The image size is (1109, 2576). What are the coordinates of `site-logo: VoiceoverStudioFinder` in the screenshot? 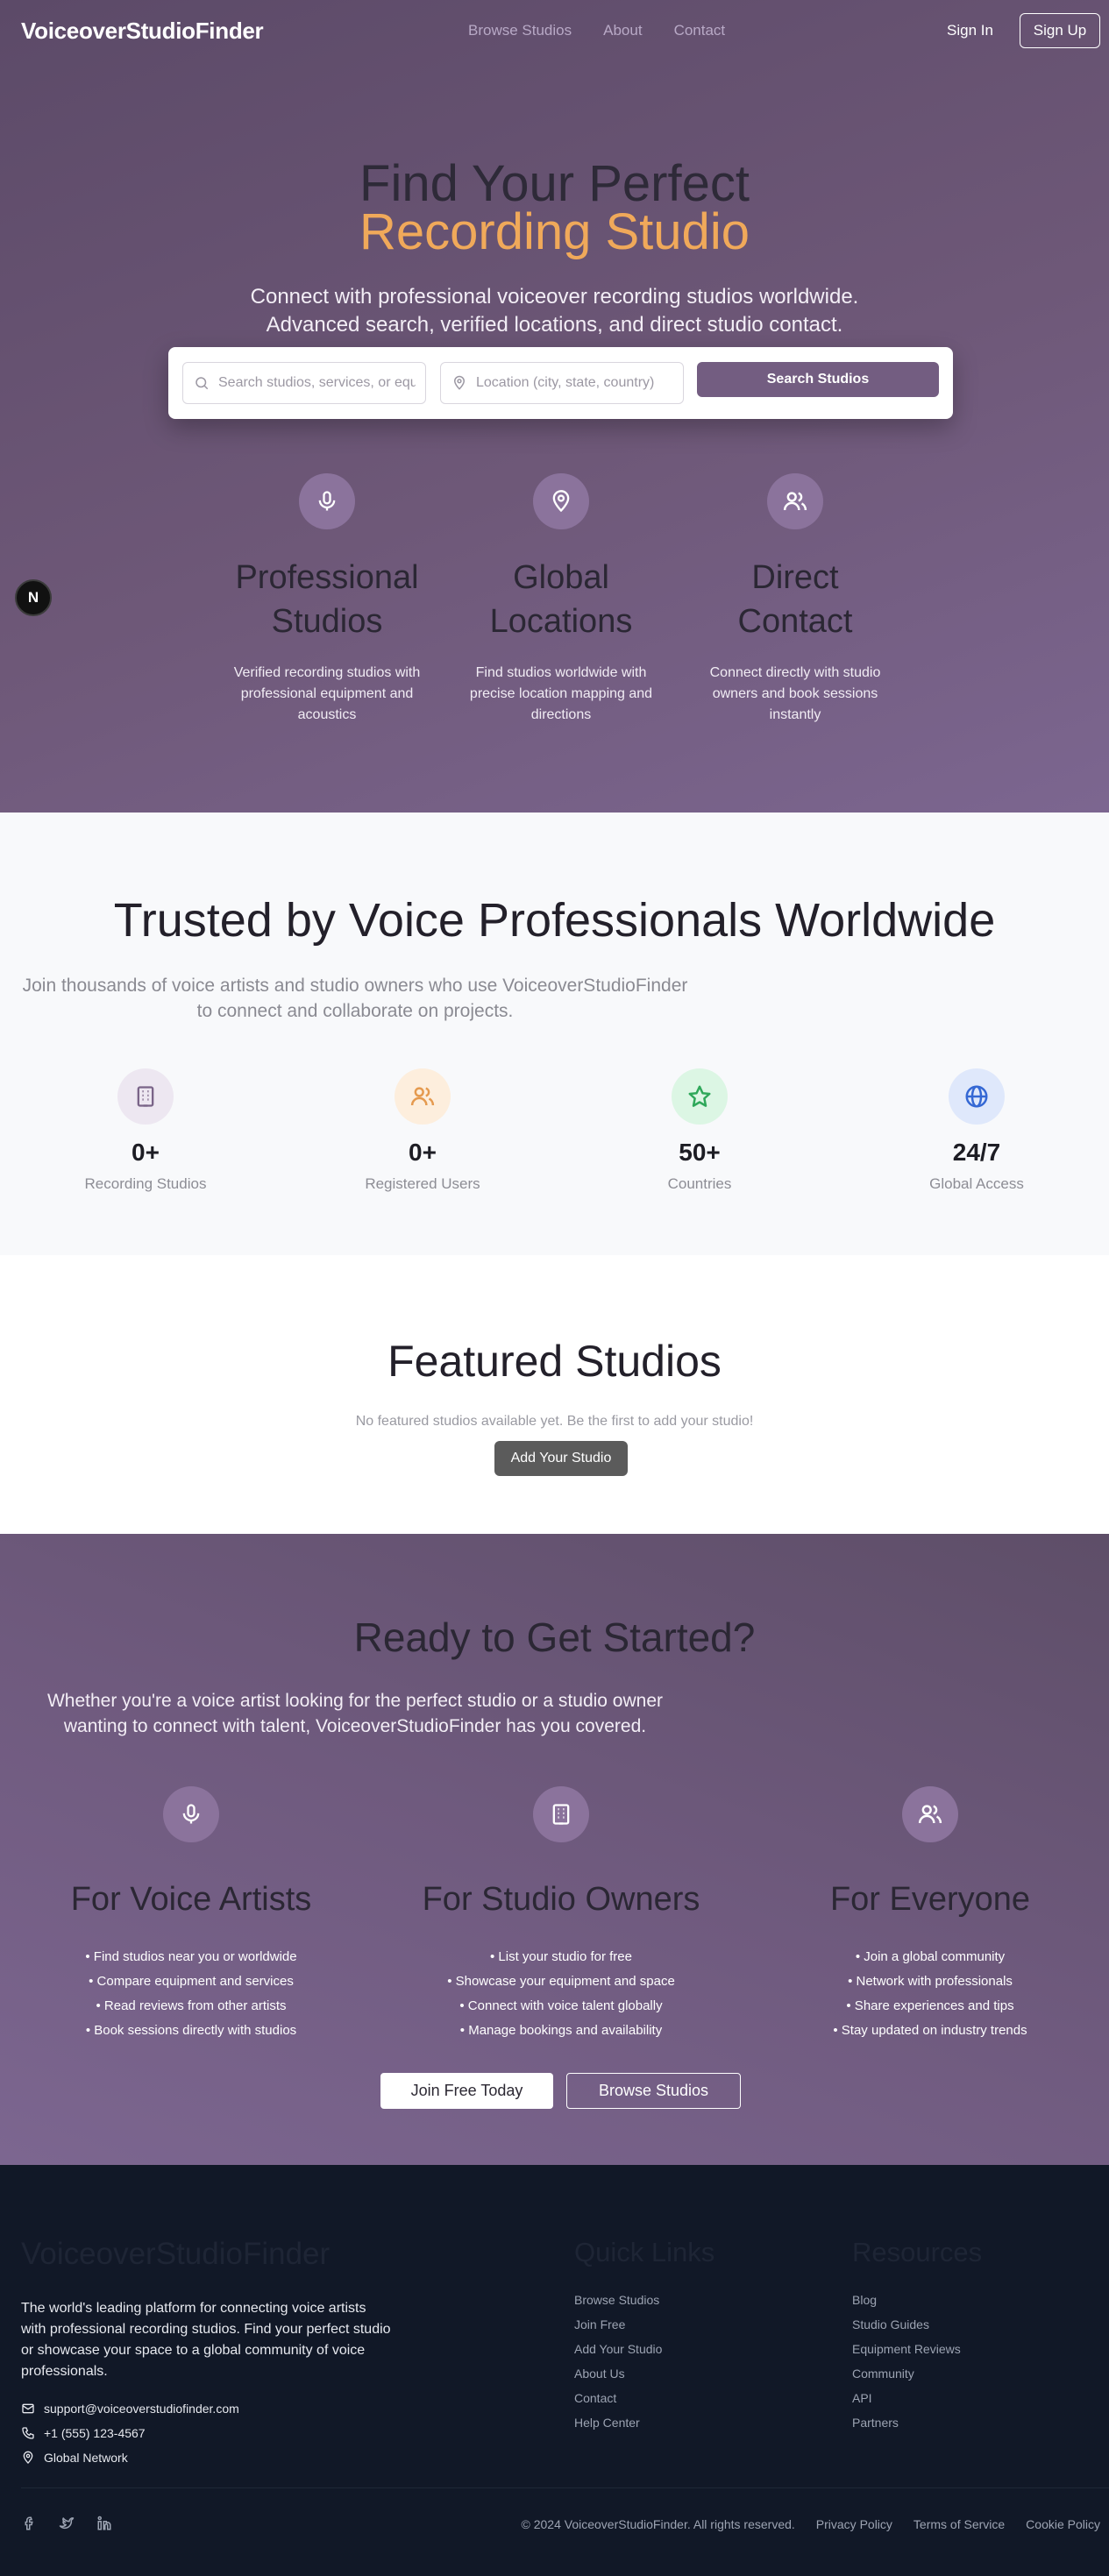 It's located at (142, 32).